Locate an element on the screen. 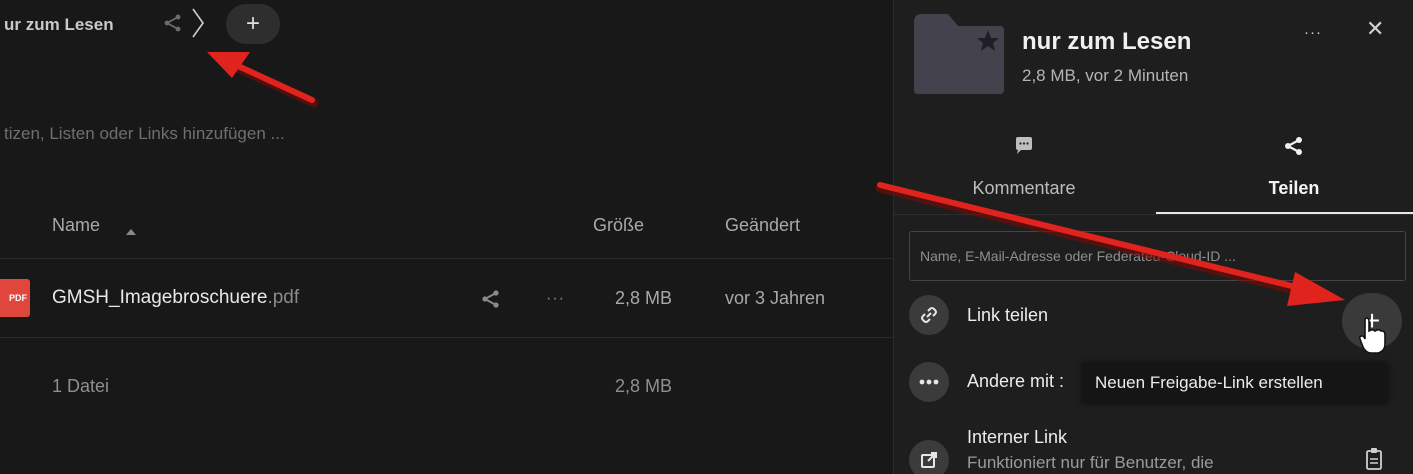 This screenshot has width=1413, height=474. others-with-access-label: Andere mit : is located at coordinates (1016, 381).